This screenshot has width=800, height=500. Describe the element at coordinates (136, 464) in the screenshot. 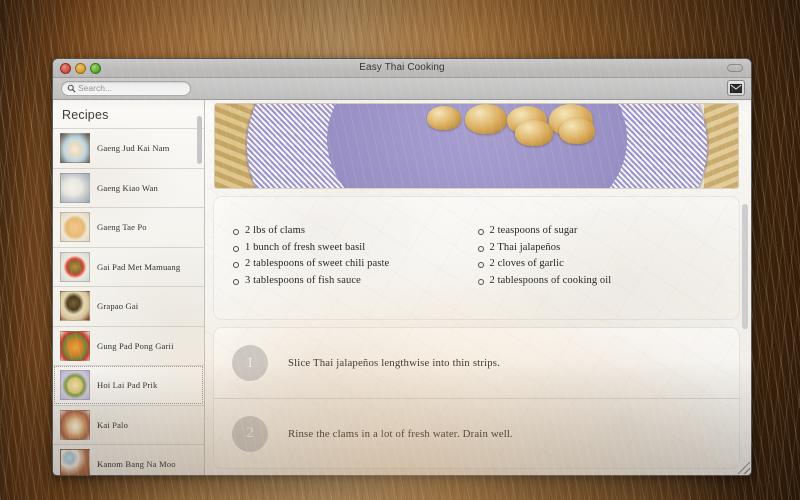

I see `recipe-name: Kanom Bang Na Moo` at that location.